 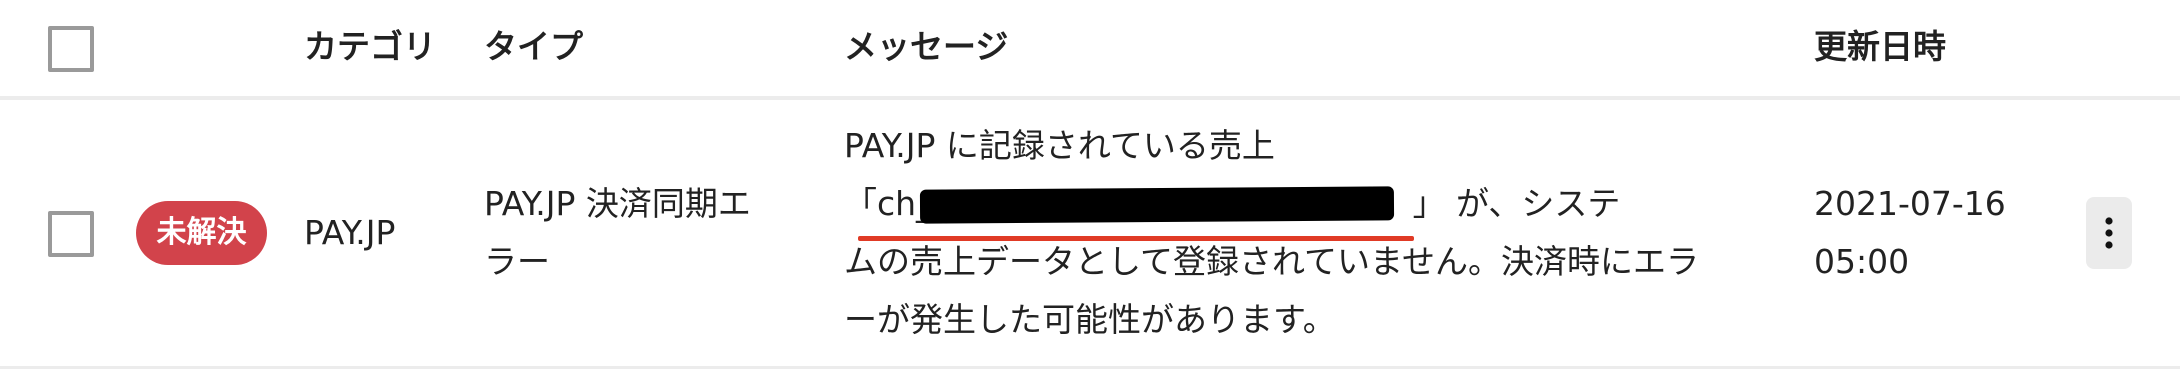 I want to click on message-line-1: PAY.JP に記録されている売上, so click(x=1059, y=145).